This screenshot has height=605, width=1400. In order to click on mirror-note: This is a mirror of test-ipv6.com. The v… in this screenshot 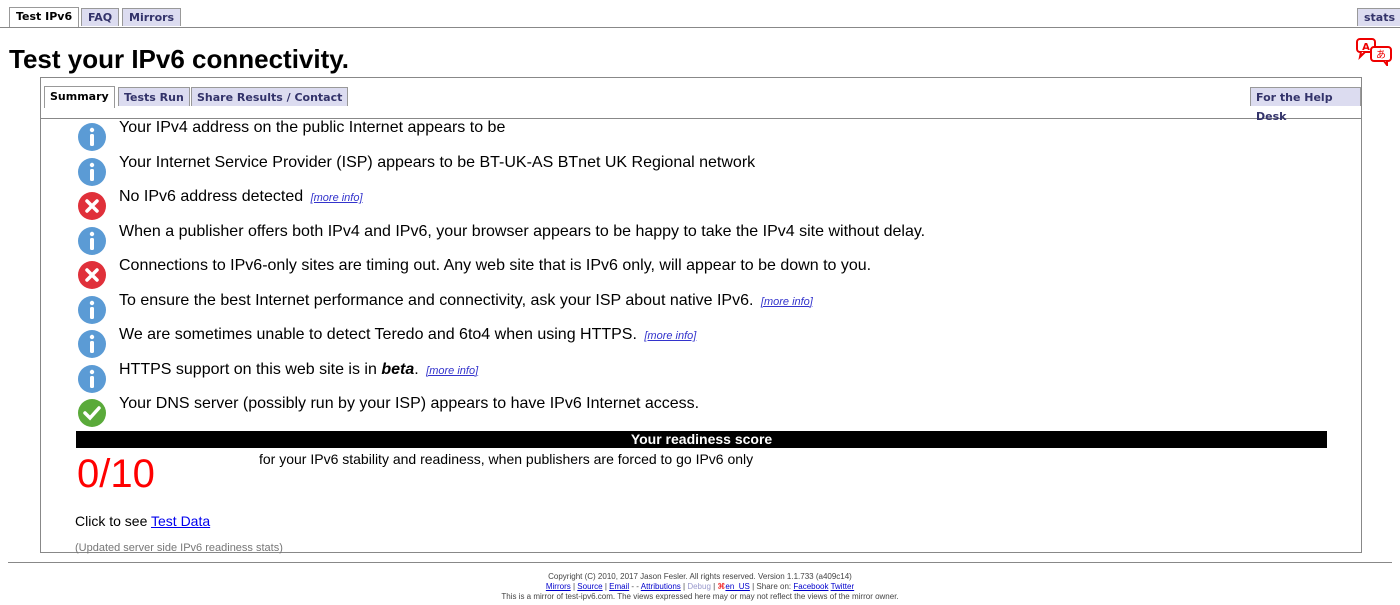, I will do `click(700, 596)`.